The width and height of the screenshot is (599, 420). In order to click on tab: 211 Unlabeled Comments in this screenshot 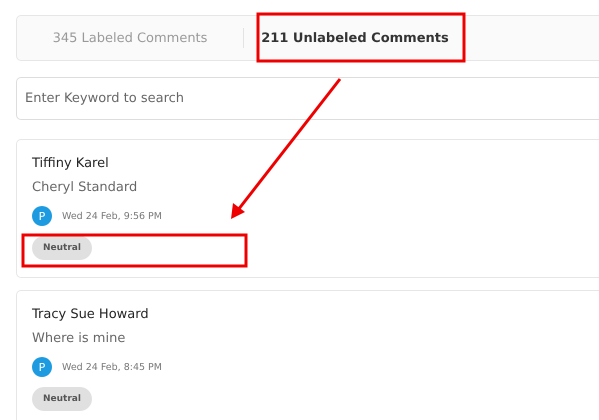, I will do `click(355, 38)`.